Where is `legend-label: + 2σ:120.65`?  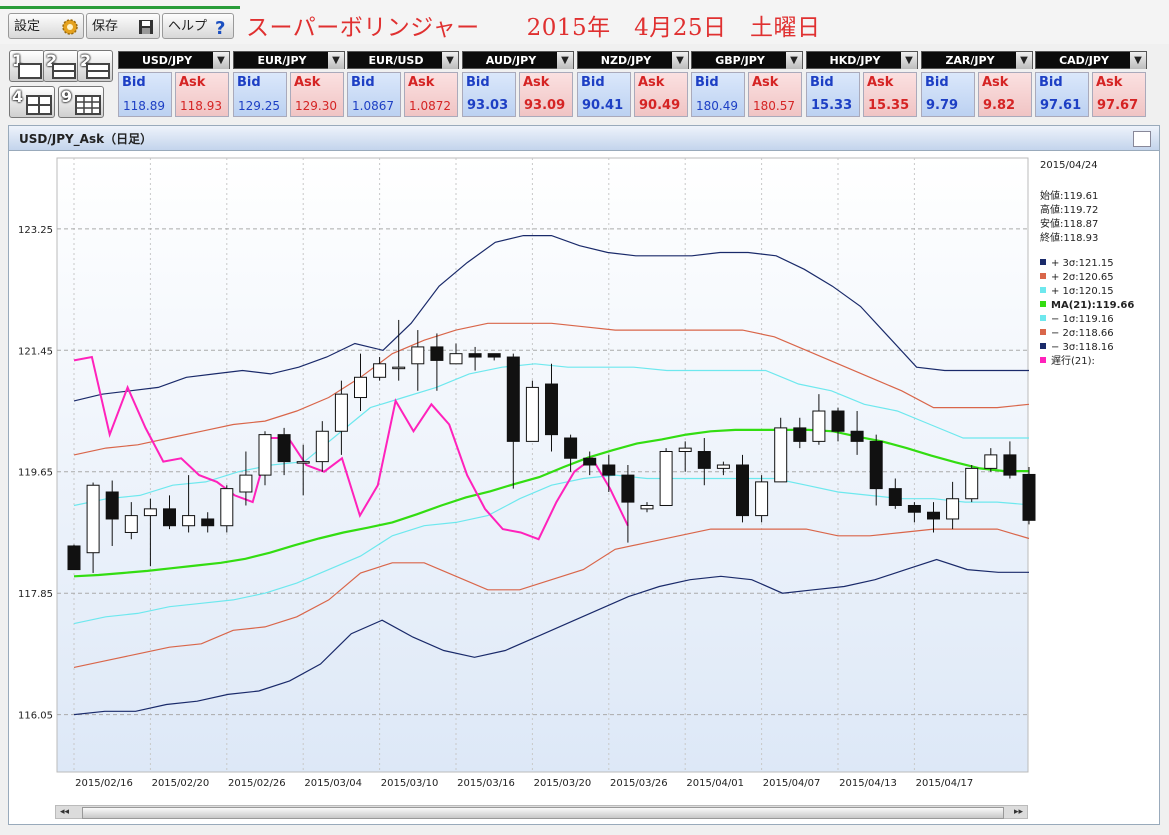 legend-label: + 2σ:120.65 is located at coordinates (1082, 277).